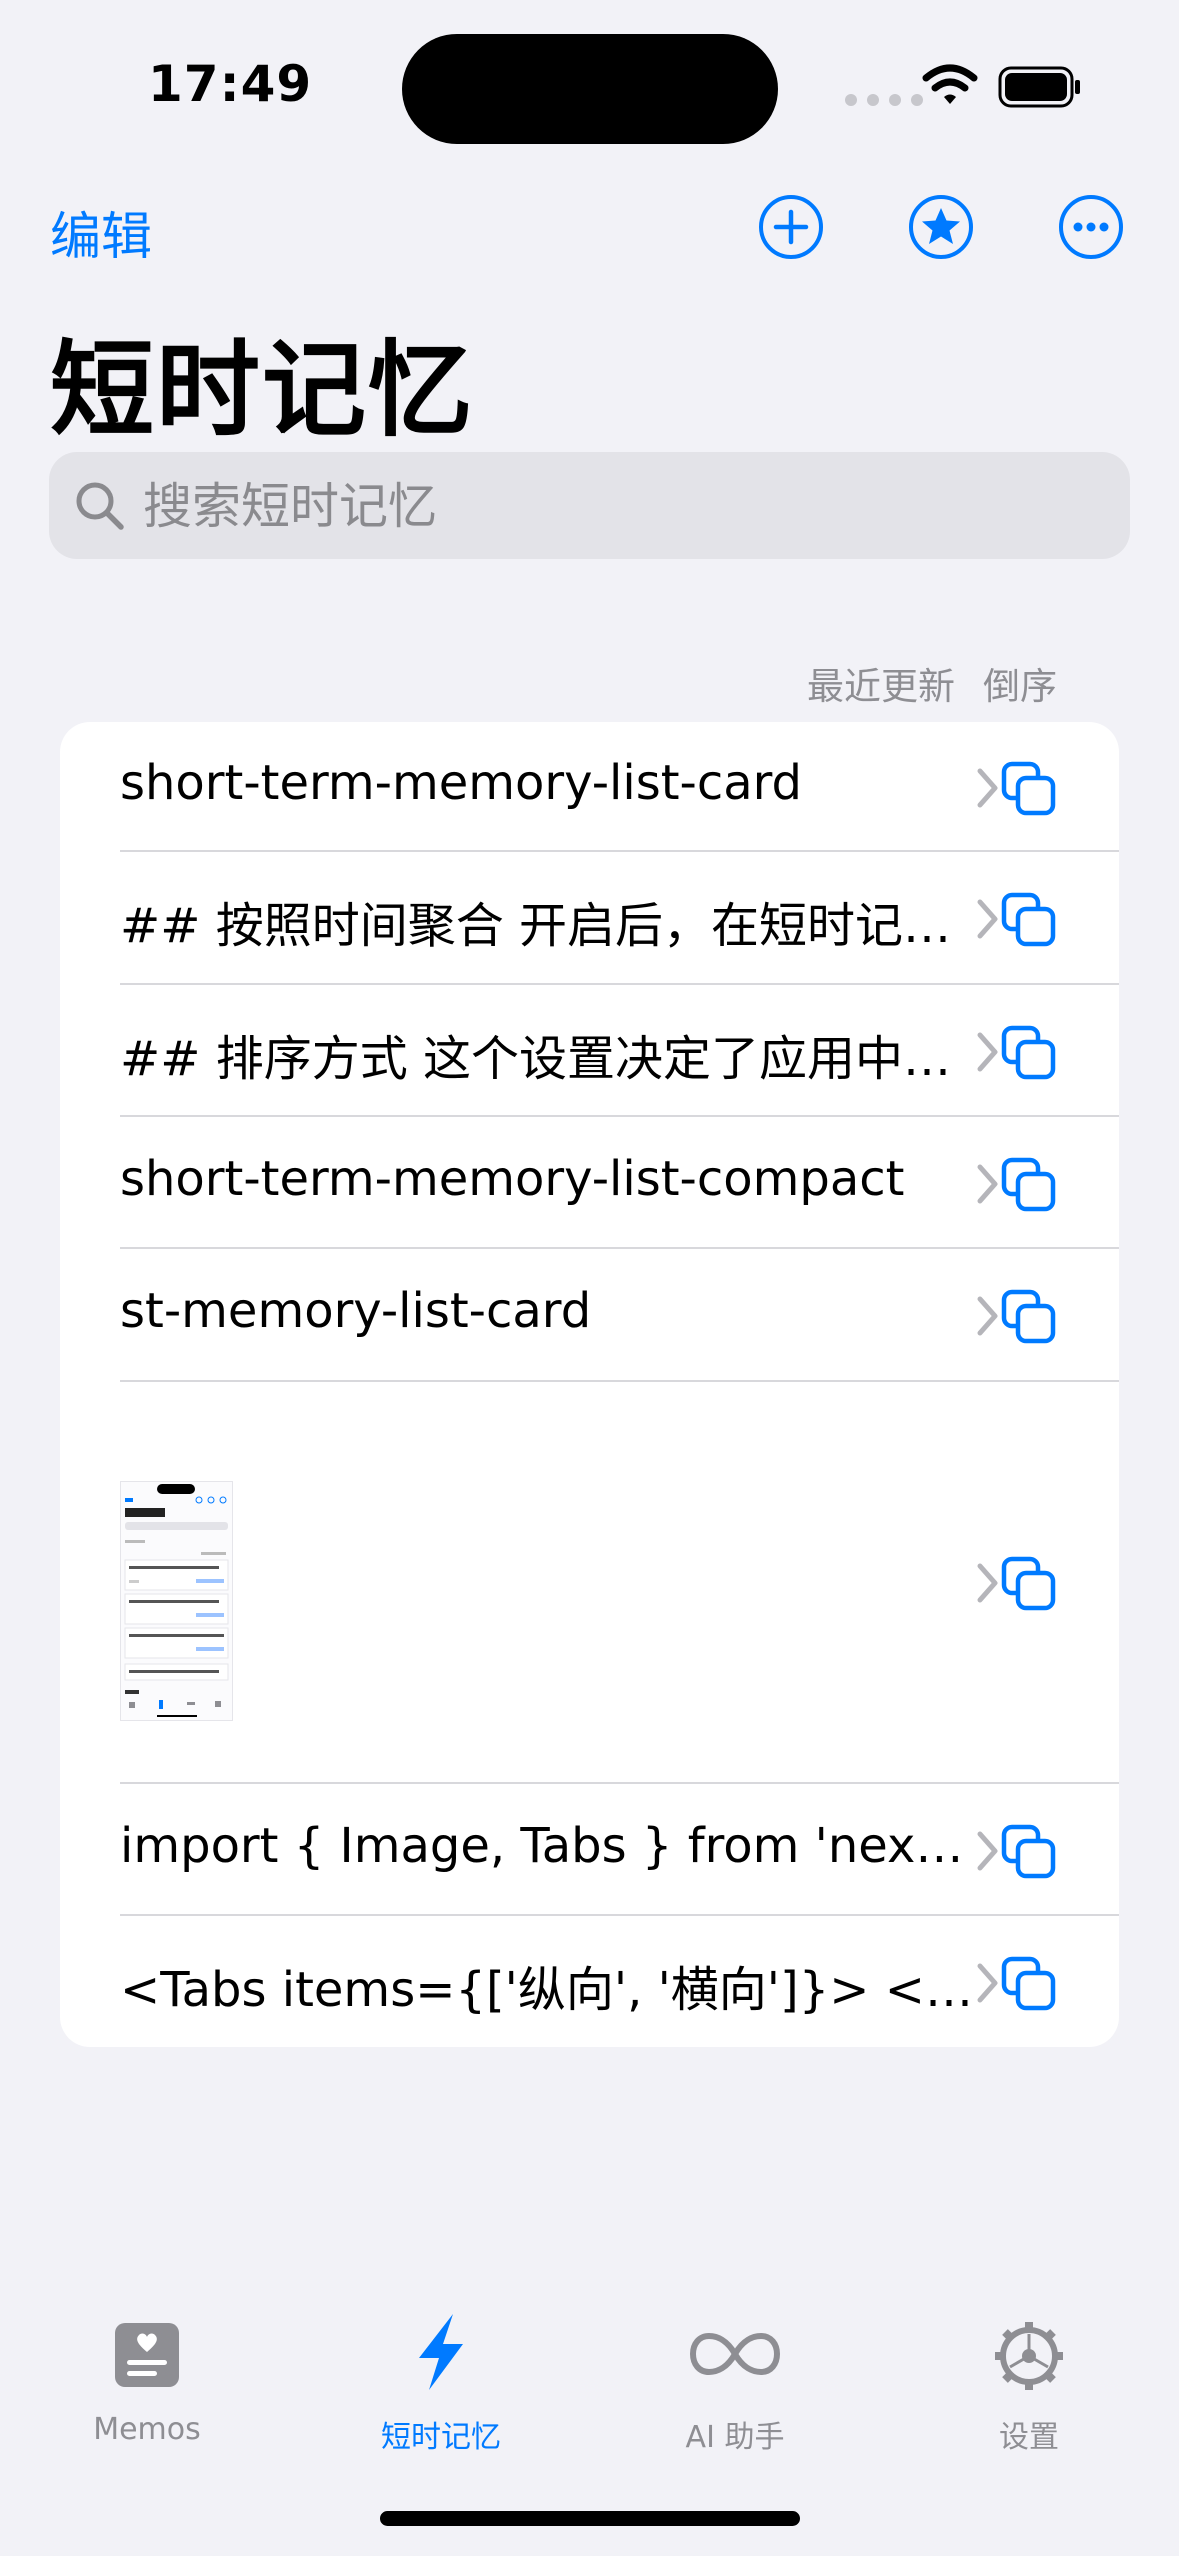 This screenshot has width=1179, height=2556. I want to click on tab-label: AI 助手, so click(735, 2437).